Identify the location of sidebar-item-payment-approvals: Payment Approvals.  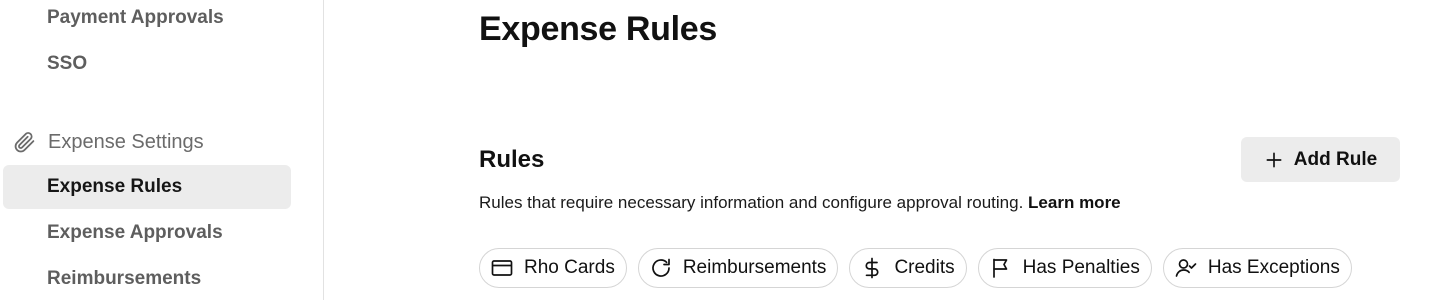
(147, 20).